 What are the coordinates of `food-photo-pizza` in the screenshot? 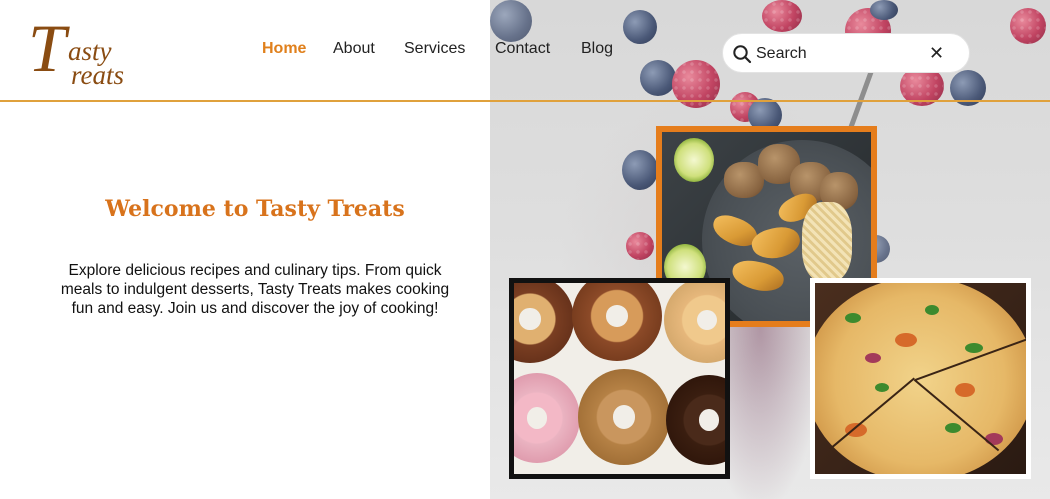 It's located at (920, 378).